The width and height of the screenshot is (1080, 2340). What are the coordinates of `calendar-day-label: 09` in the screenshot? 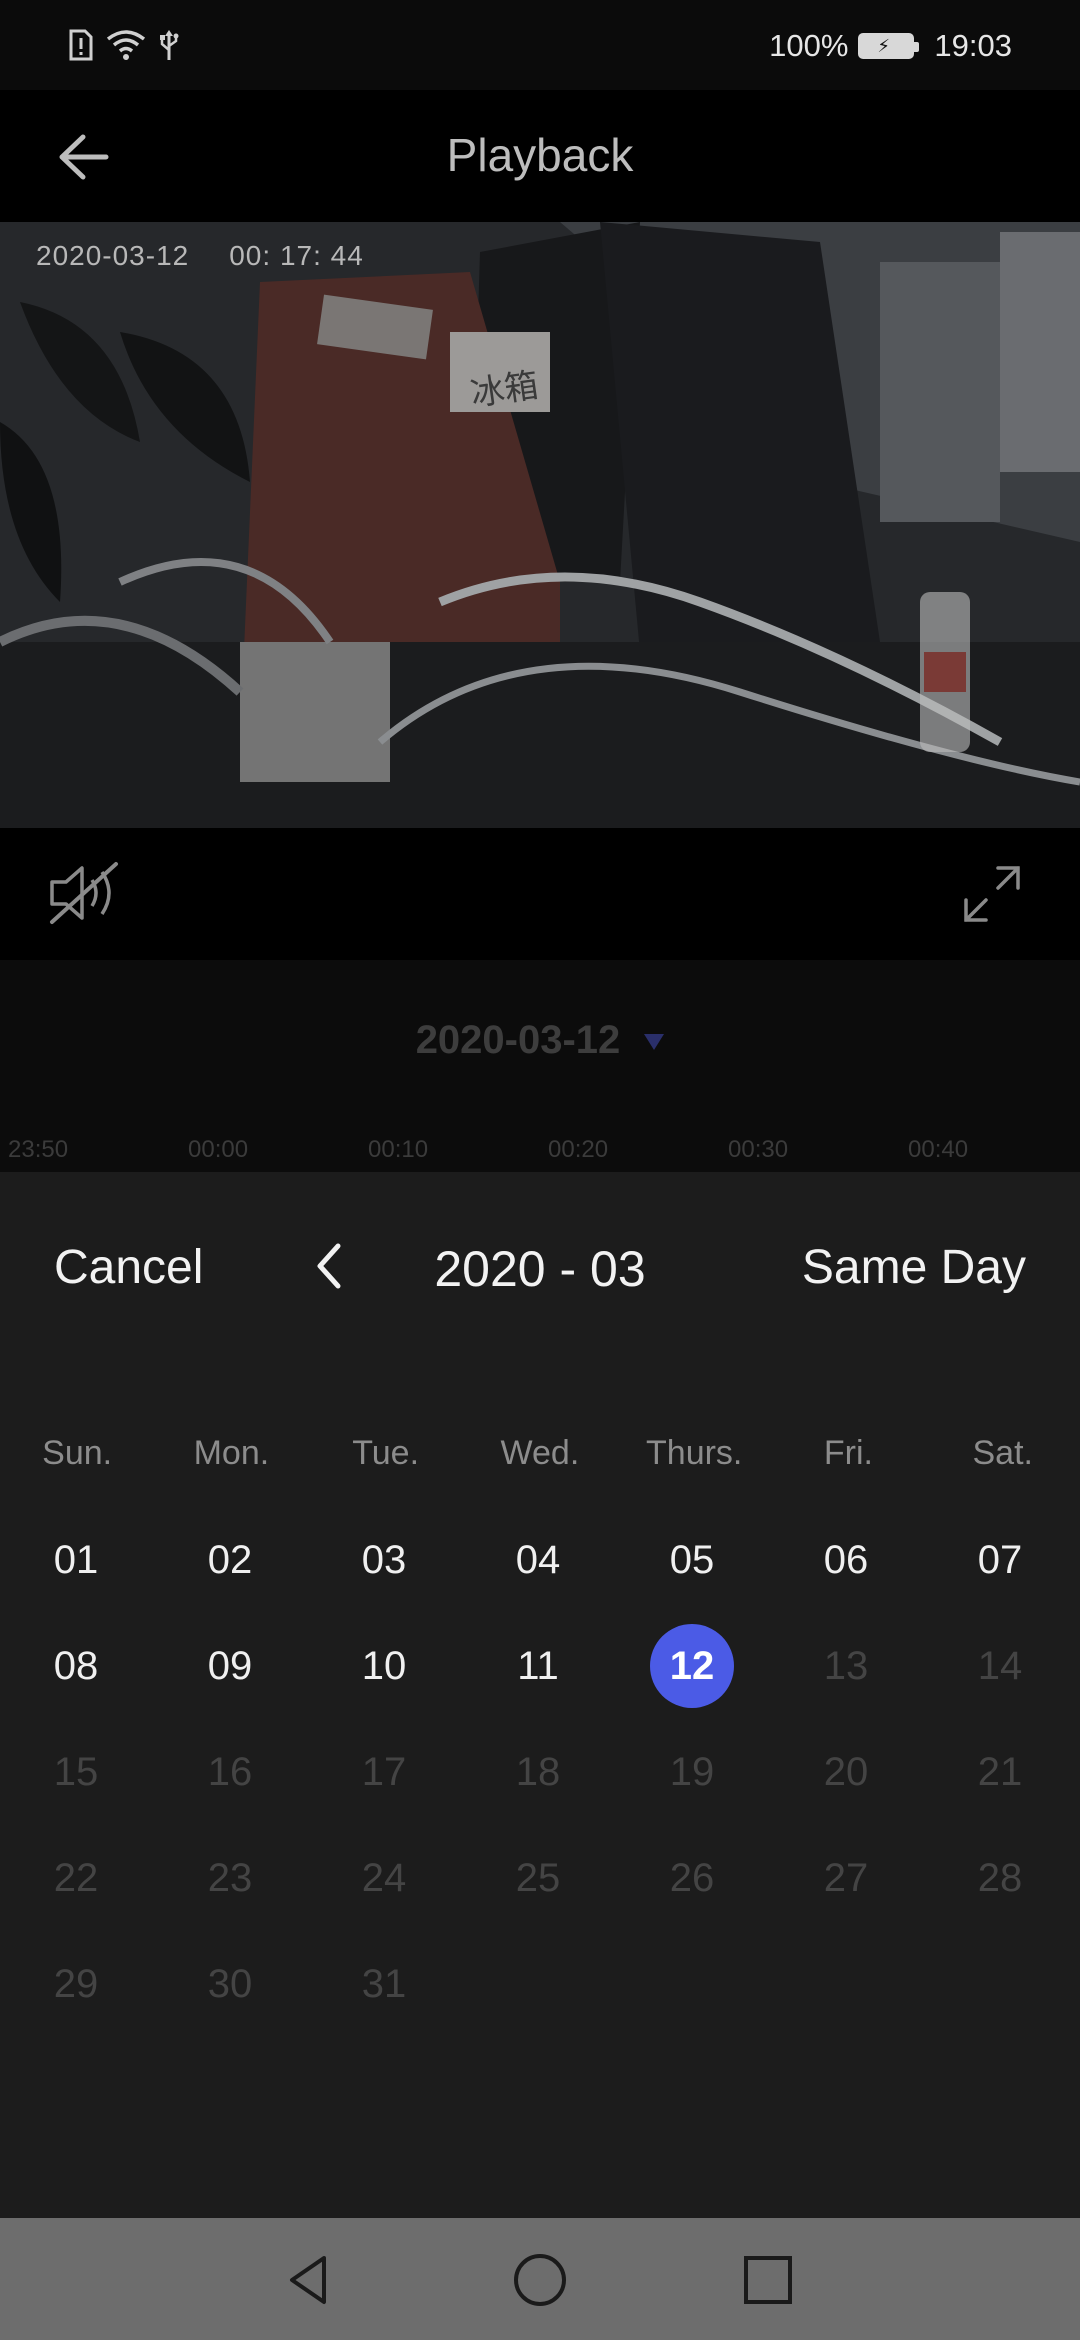 It's located at (230, 1665).